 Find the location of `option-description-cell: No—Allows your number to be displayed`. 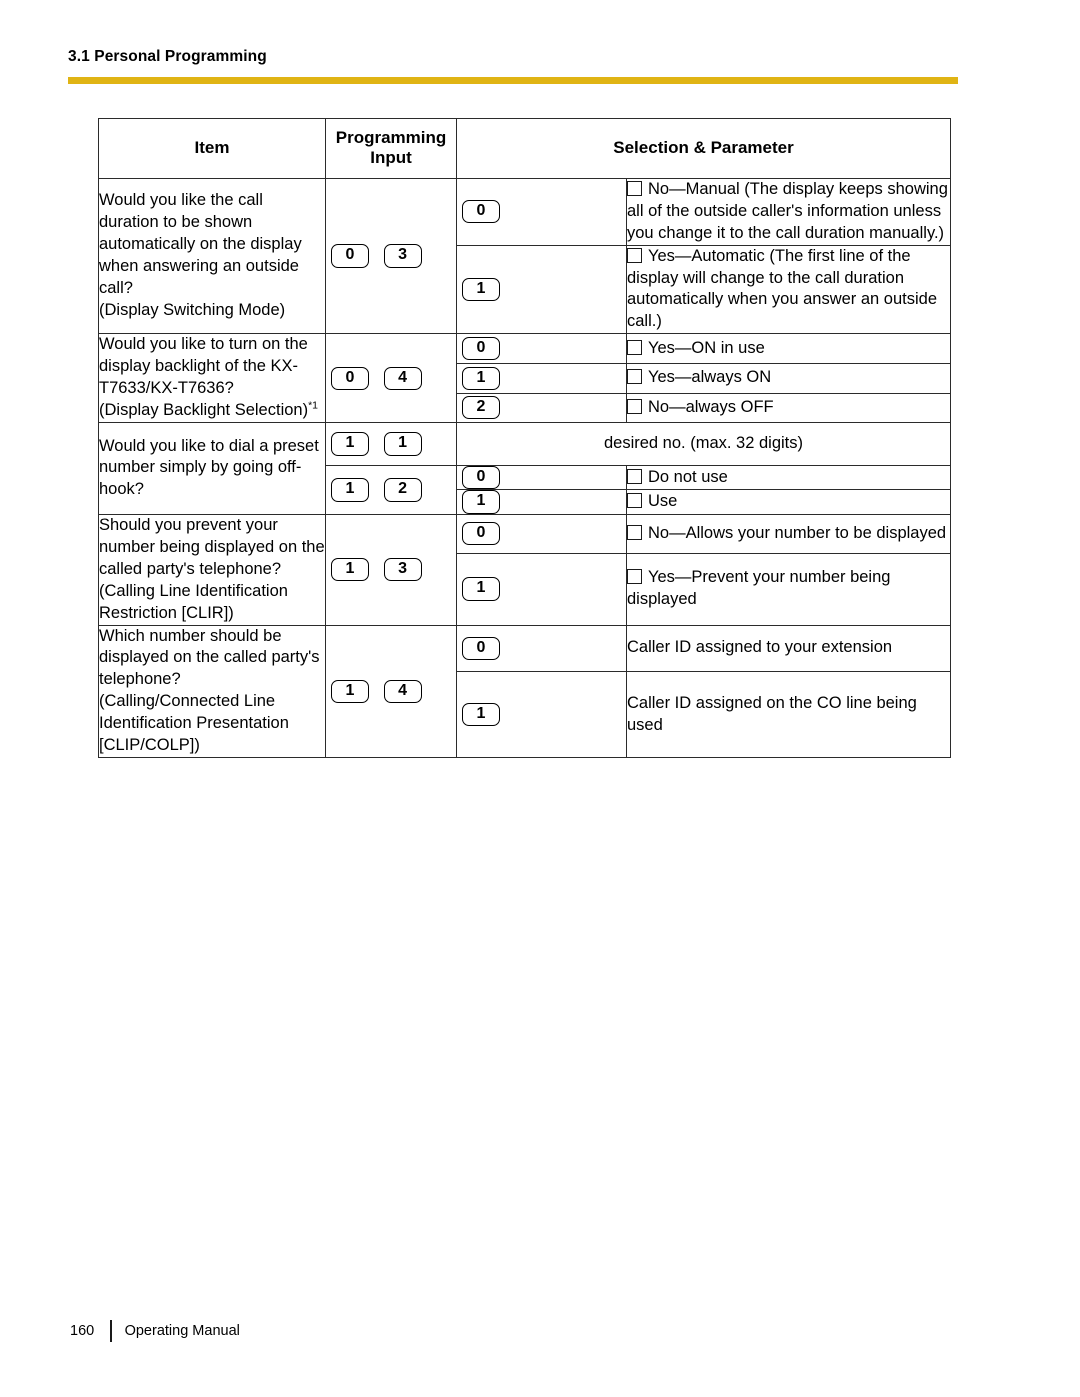

option-description-cell: No—Allows your number to be displayed is located at coordinates (788, 533).